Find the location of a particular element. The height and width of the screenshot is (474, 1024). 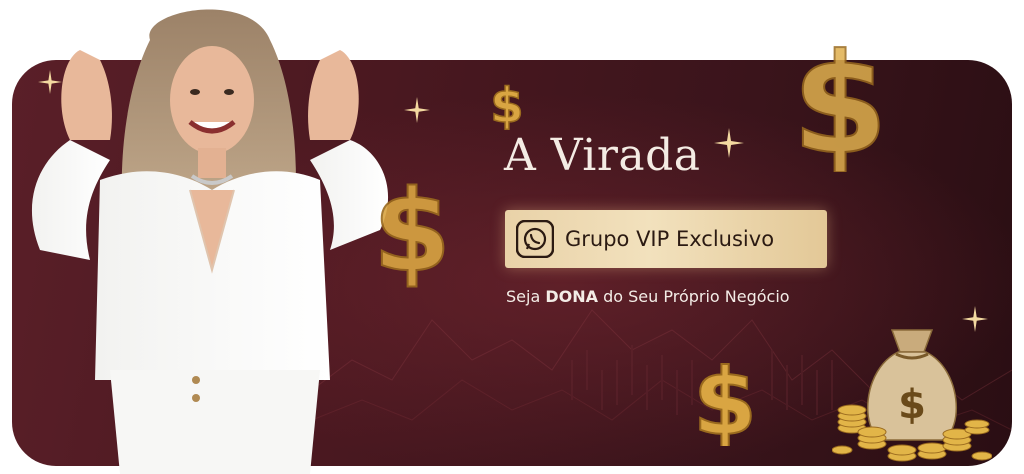

tagline-prefix: Seja is located at coordinates (526, 296).